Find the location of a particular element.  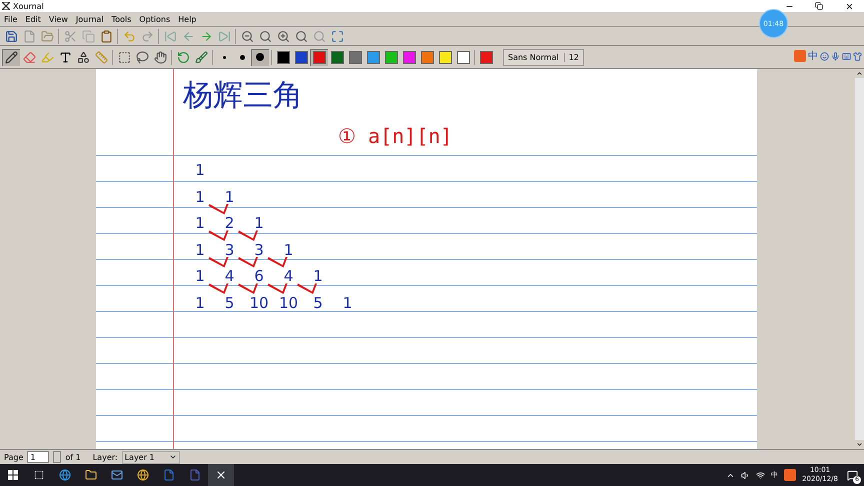

current-color-swatch is located at coordinates (486, 57).